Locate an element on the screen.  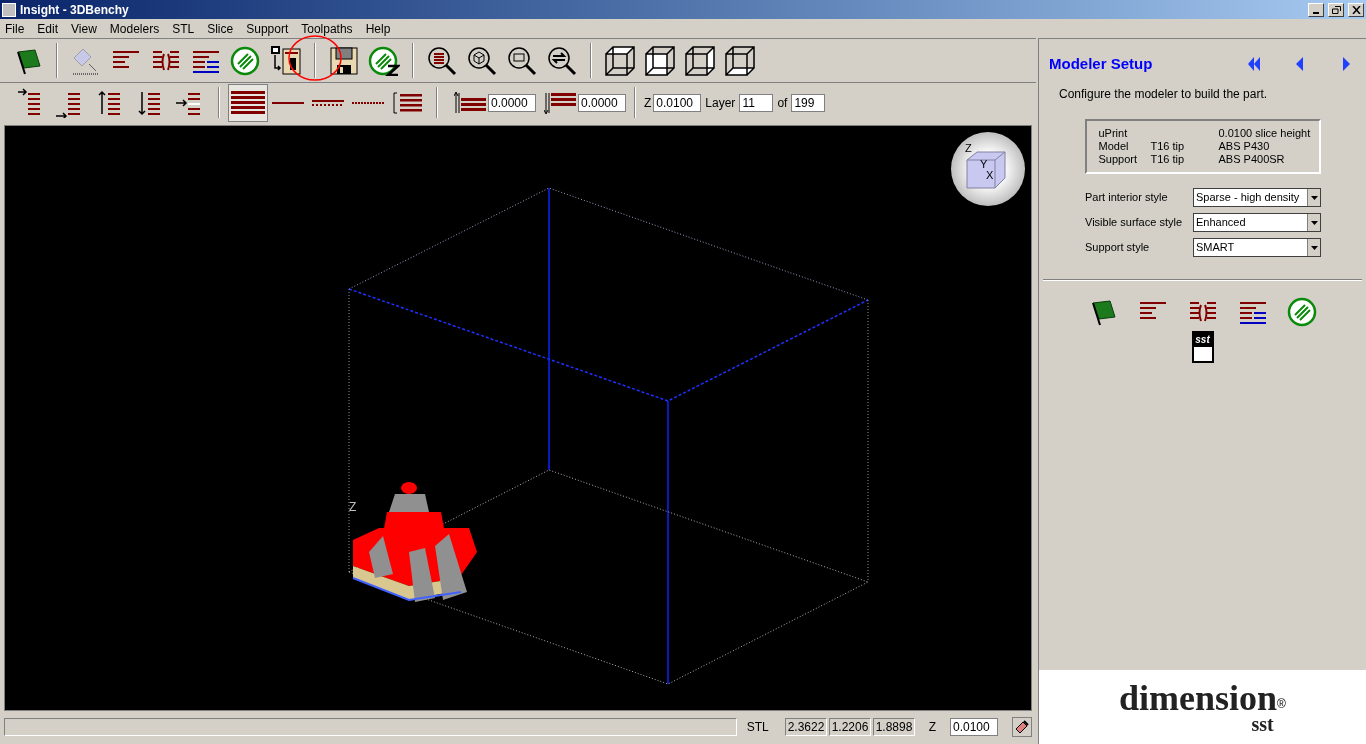
setting-dropdown: SMART is located at coordinates (1257, 247).